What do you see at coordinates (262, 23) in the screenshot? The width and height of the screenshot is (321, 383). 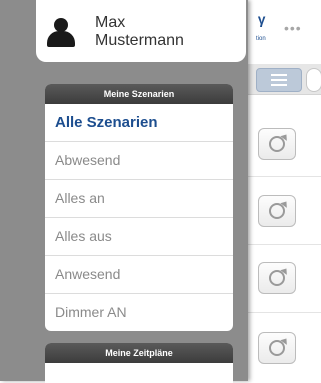 I see `logo-glyph-icon: ᵞ` at bounding box center [262, 23].